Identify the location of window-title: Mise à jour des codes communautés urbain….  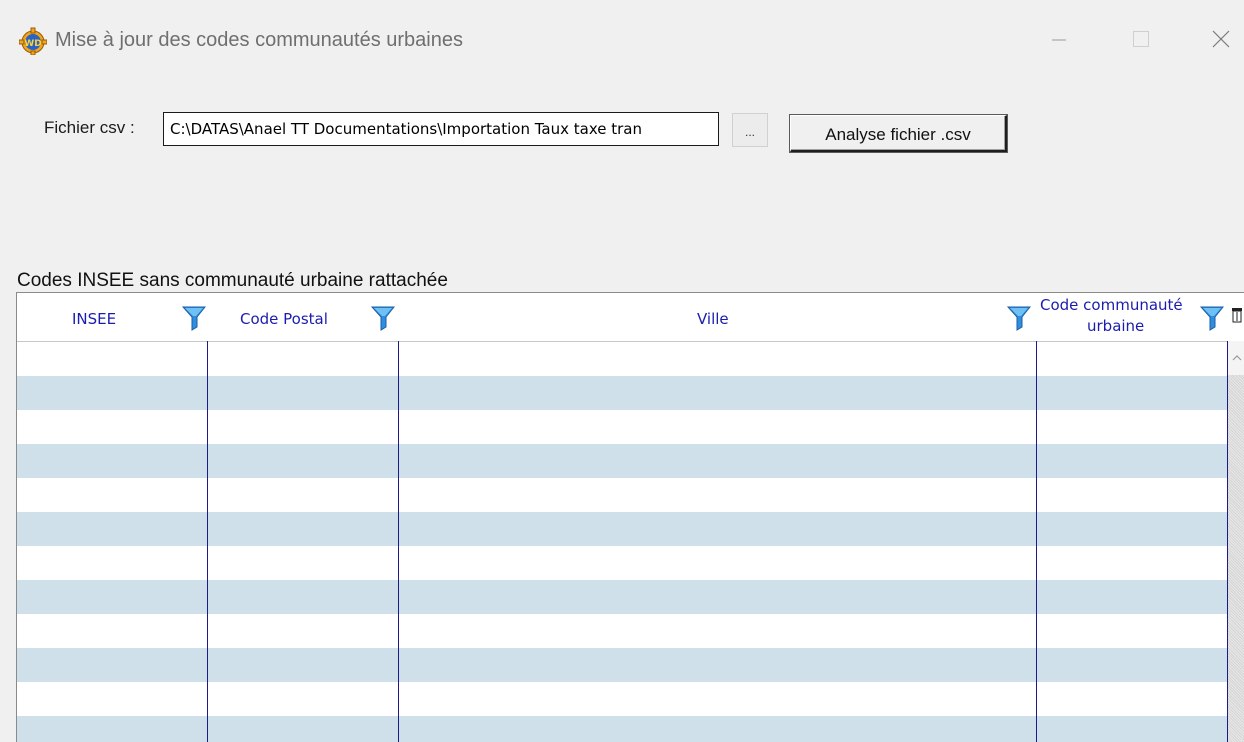
(259, 40).